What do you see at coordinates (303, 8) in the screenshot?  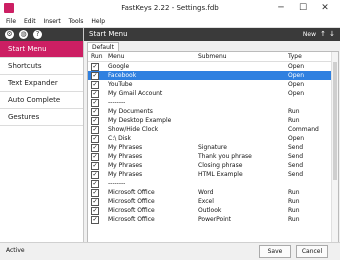 I see `maximize-button: ☐` at bounding box center [303, 8].